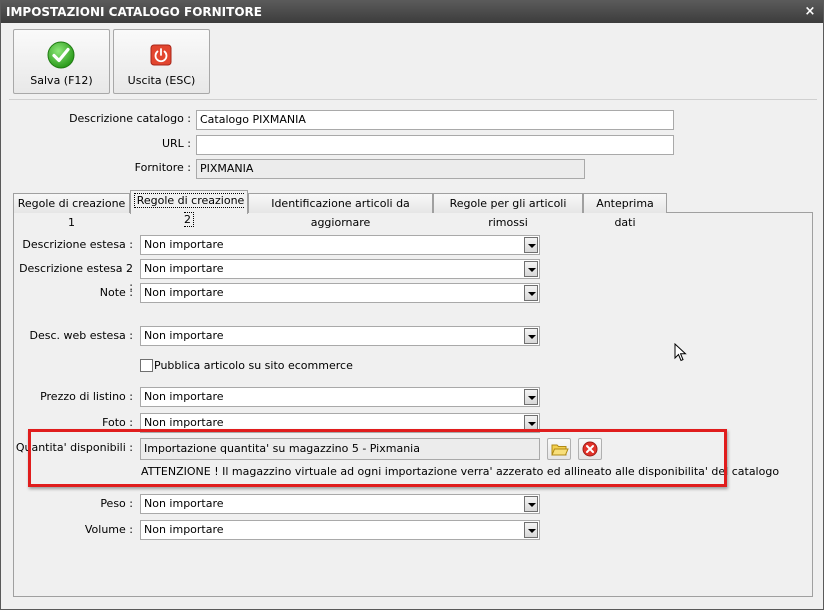  Describe the element at coordinates (116, 292) in the screenshot. I see `note-label: Note :` at that location.